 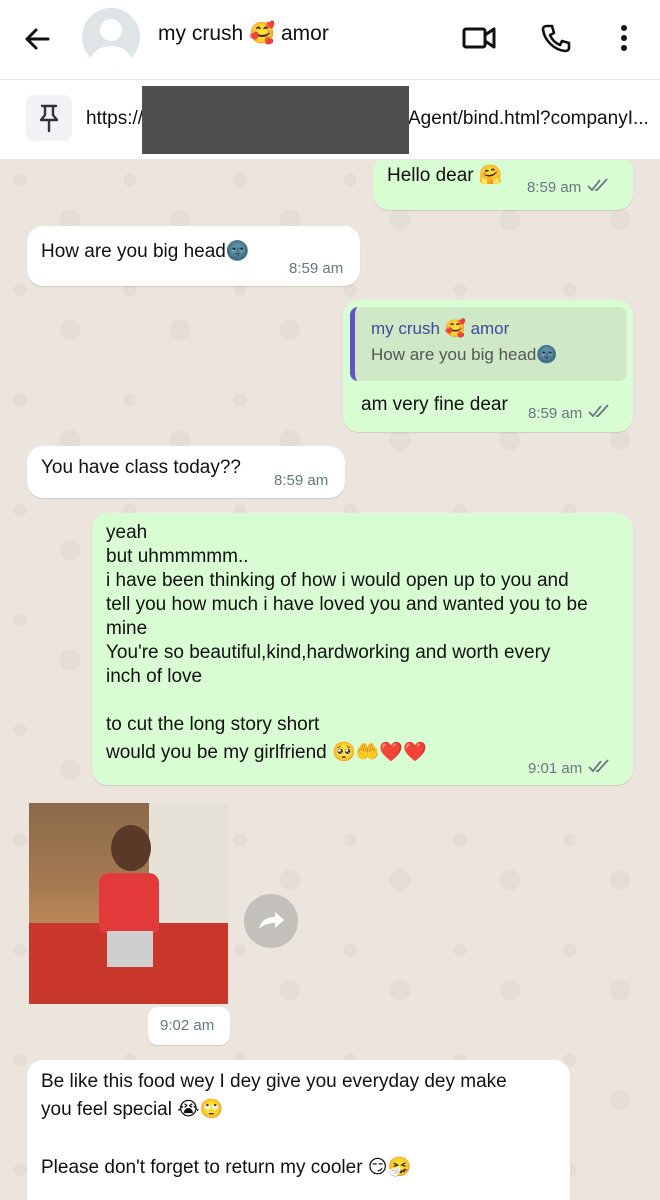 I want to click on photo-time-badge: 9:02 am, so click(x=189, y=1026).